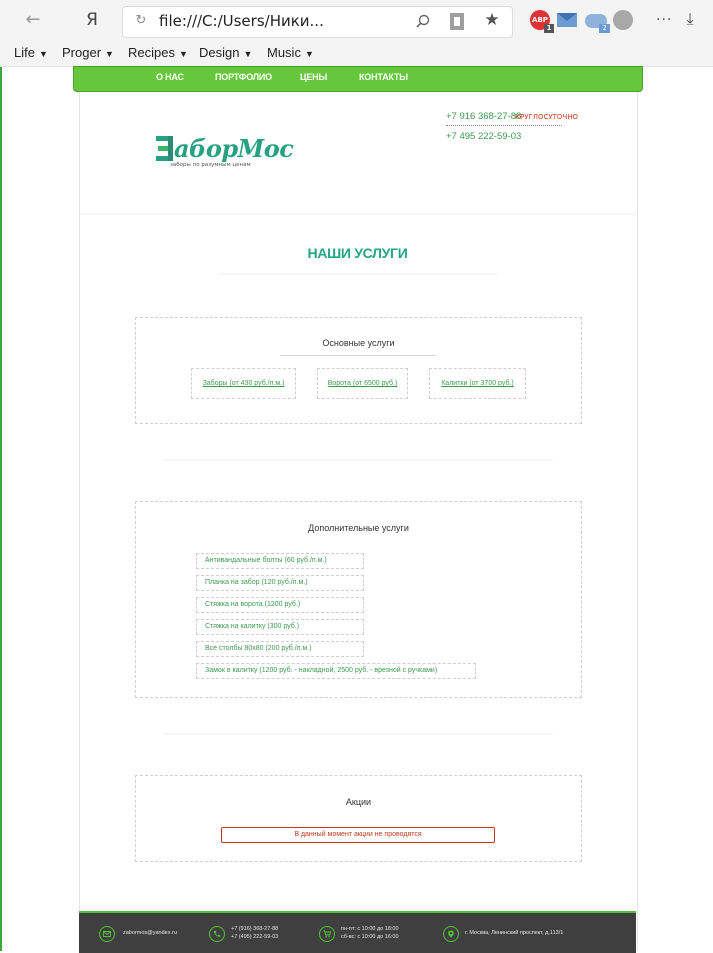  I want to click on extra-service-item: Стяжка на калитку (300 руб.), so click(280, 627).